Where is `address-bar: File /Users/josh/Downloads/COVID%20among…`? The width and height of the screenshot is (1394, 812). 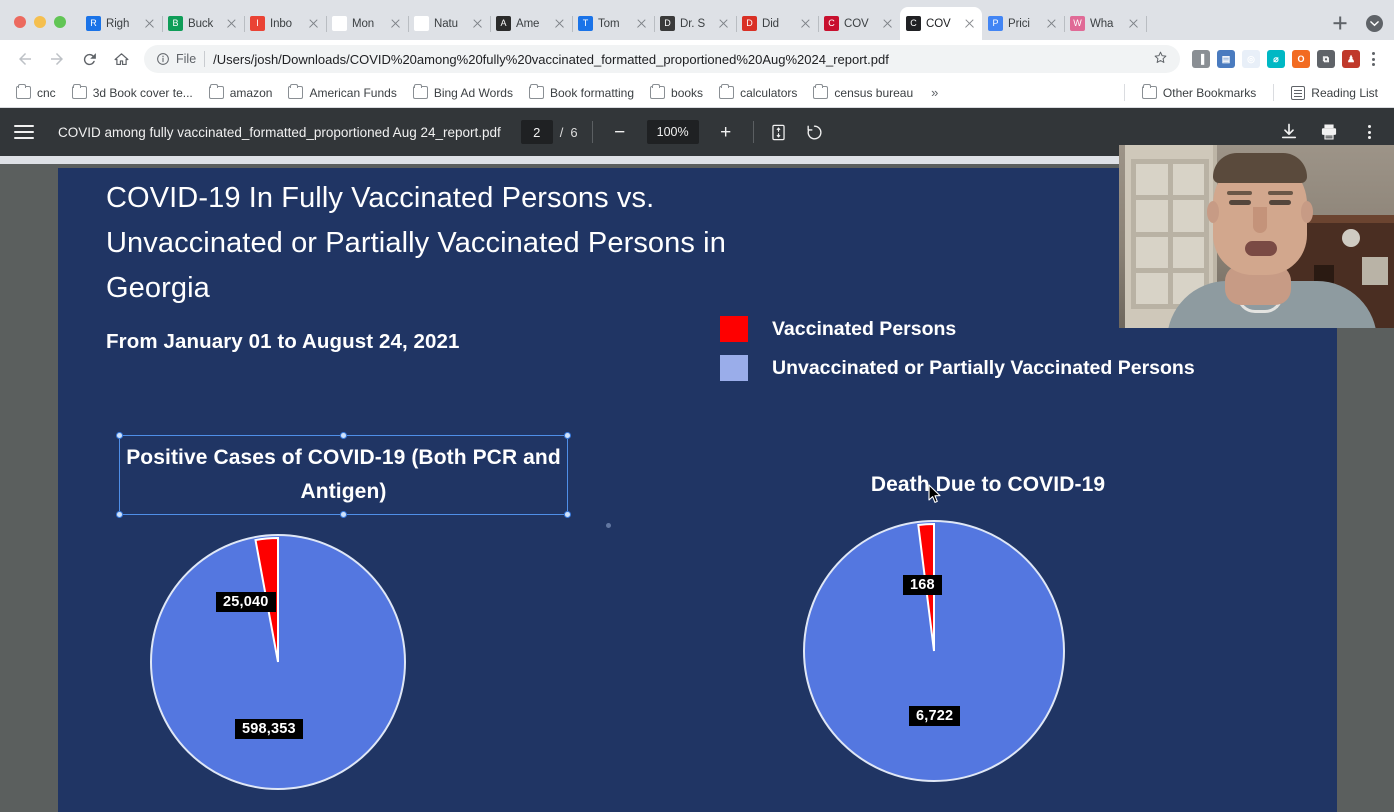 address-bar: File /Users/josh/Downloads/COVID%20among… is located at coordinates (662, 59).